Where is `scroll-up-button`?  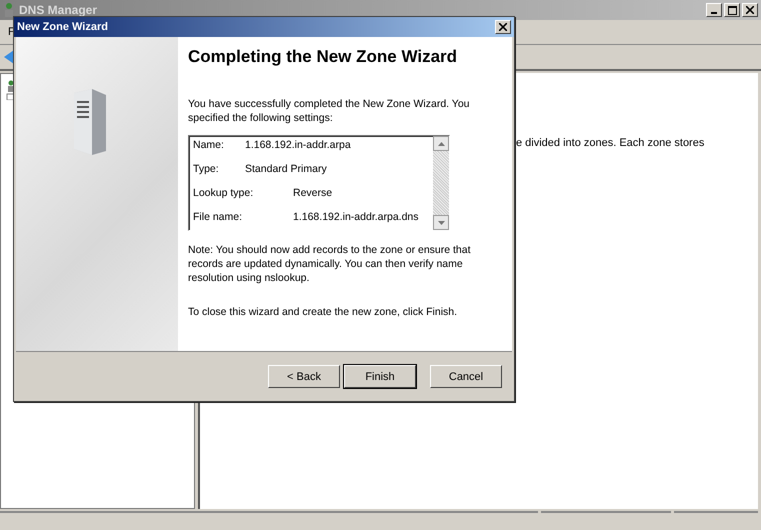
scroll-up-button is located at coordinates (441, 143).